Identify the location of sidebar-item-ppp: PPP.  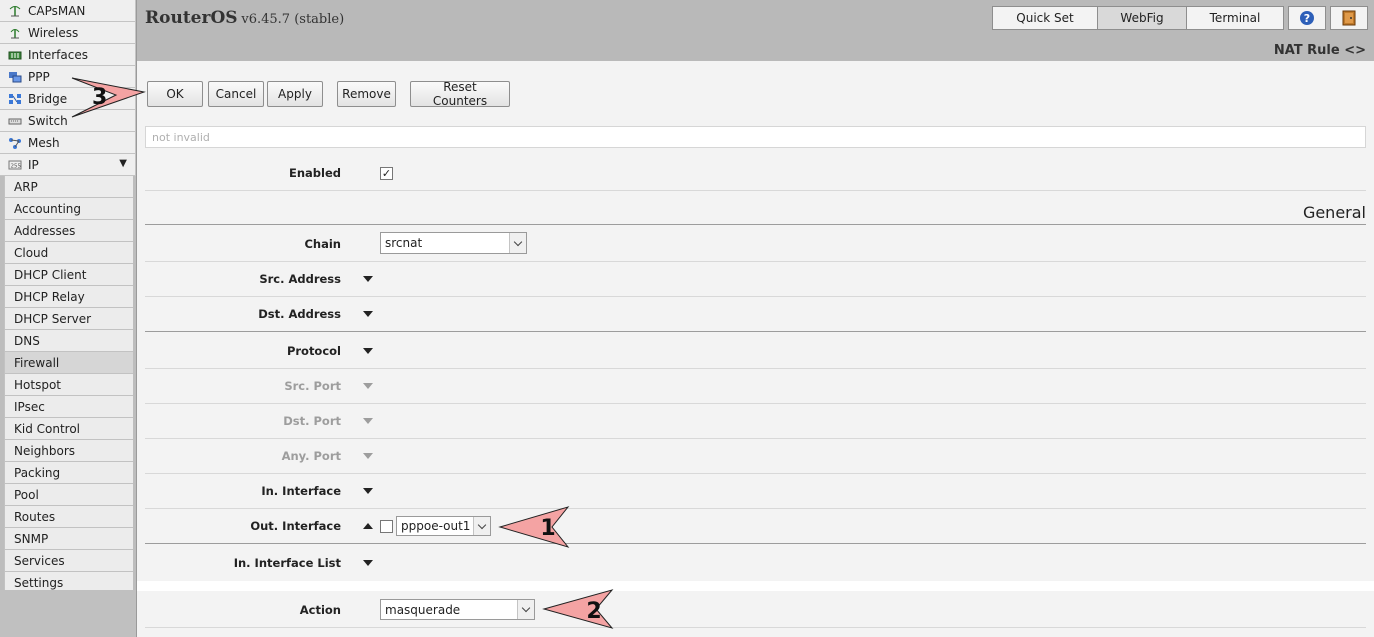
(68, 77).